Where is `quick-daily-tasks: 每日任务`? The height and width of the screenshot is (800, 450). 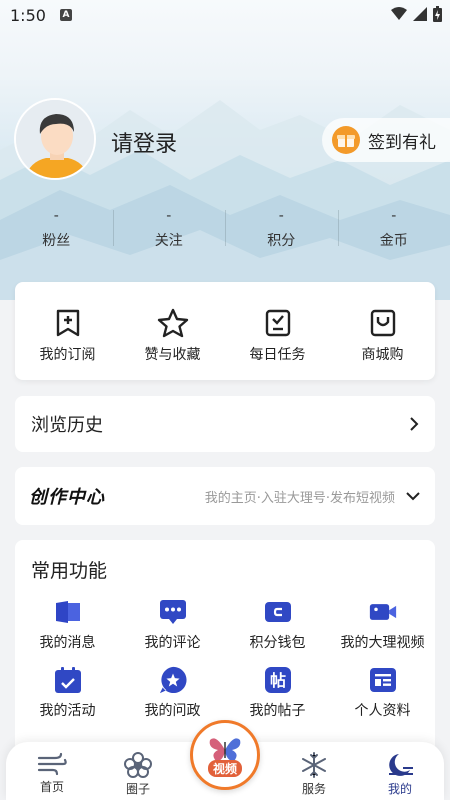 quick-daily-tasks: 每日任务 is located at coordinates (277, 331).